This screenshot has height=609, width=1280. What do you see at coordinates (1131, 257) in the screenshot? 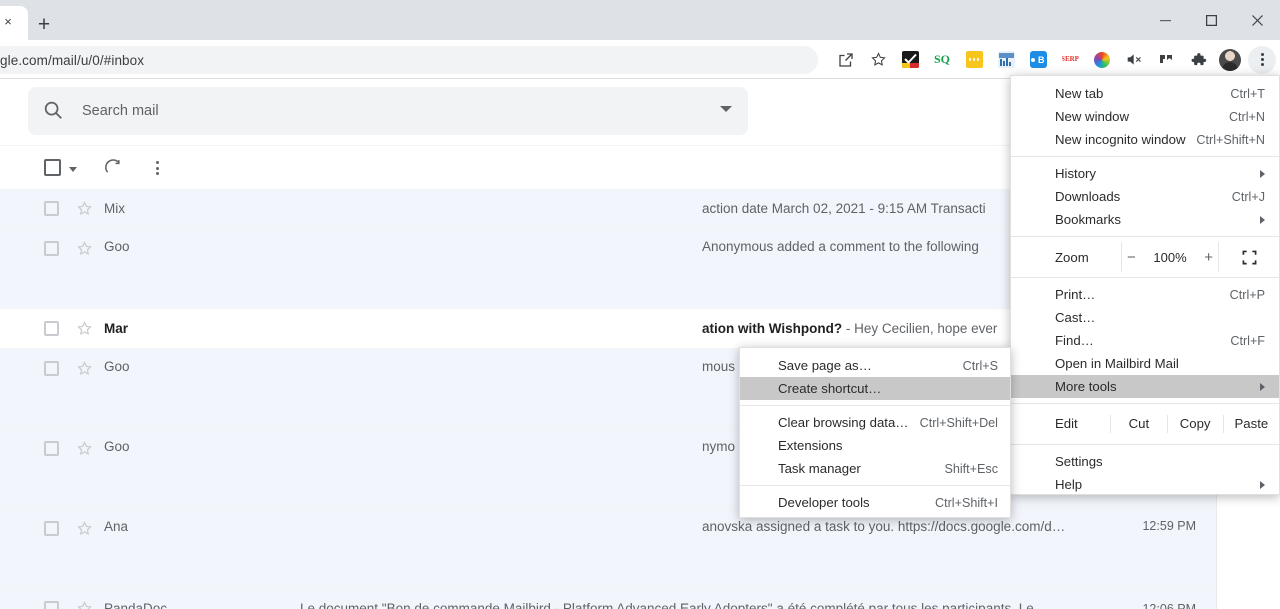
I see `zoom-out-button: −` at bounding box center [1131, 257].